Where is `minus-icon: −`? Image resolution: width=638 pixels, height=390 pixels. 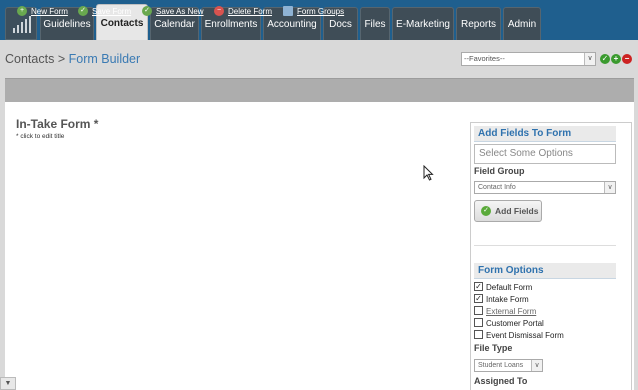 minus-icon: − is located at coordinates (627, 59).